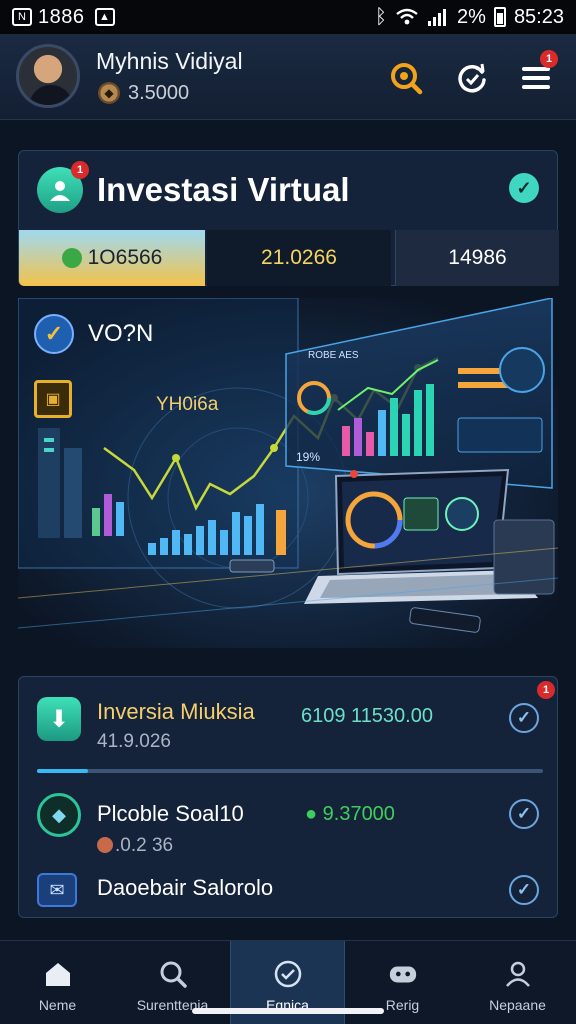 The height and width of the screenshot is (1024, 576). What do you see at coordinates (333, 355) in the screenshot?
I see `hero-screen-label: ROBE AES` at bounding box center [333, 355].